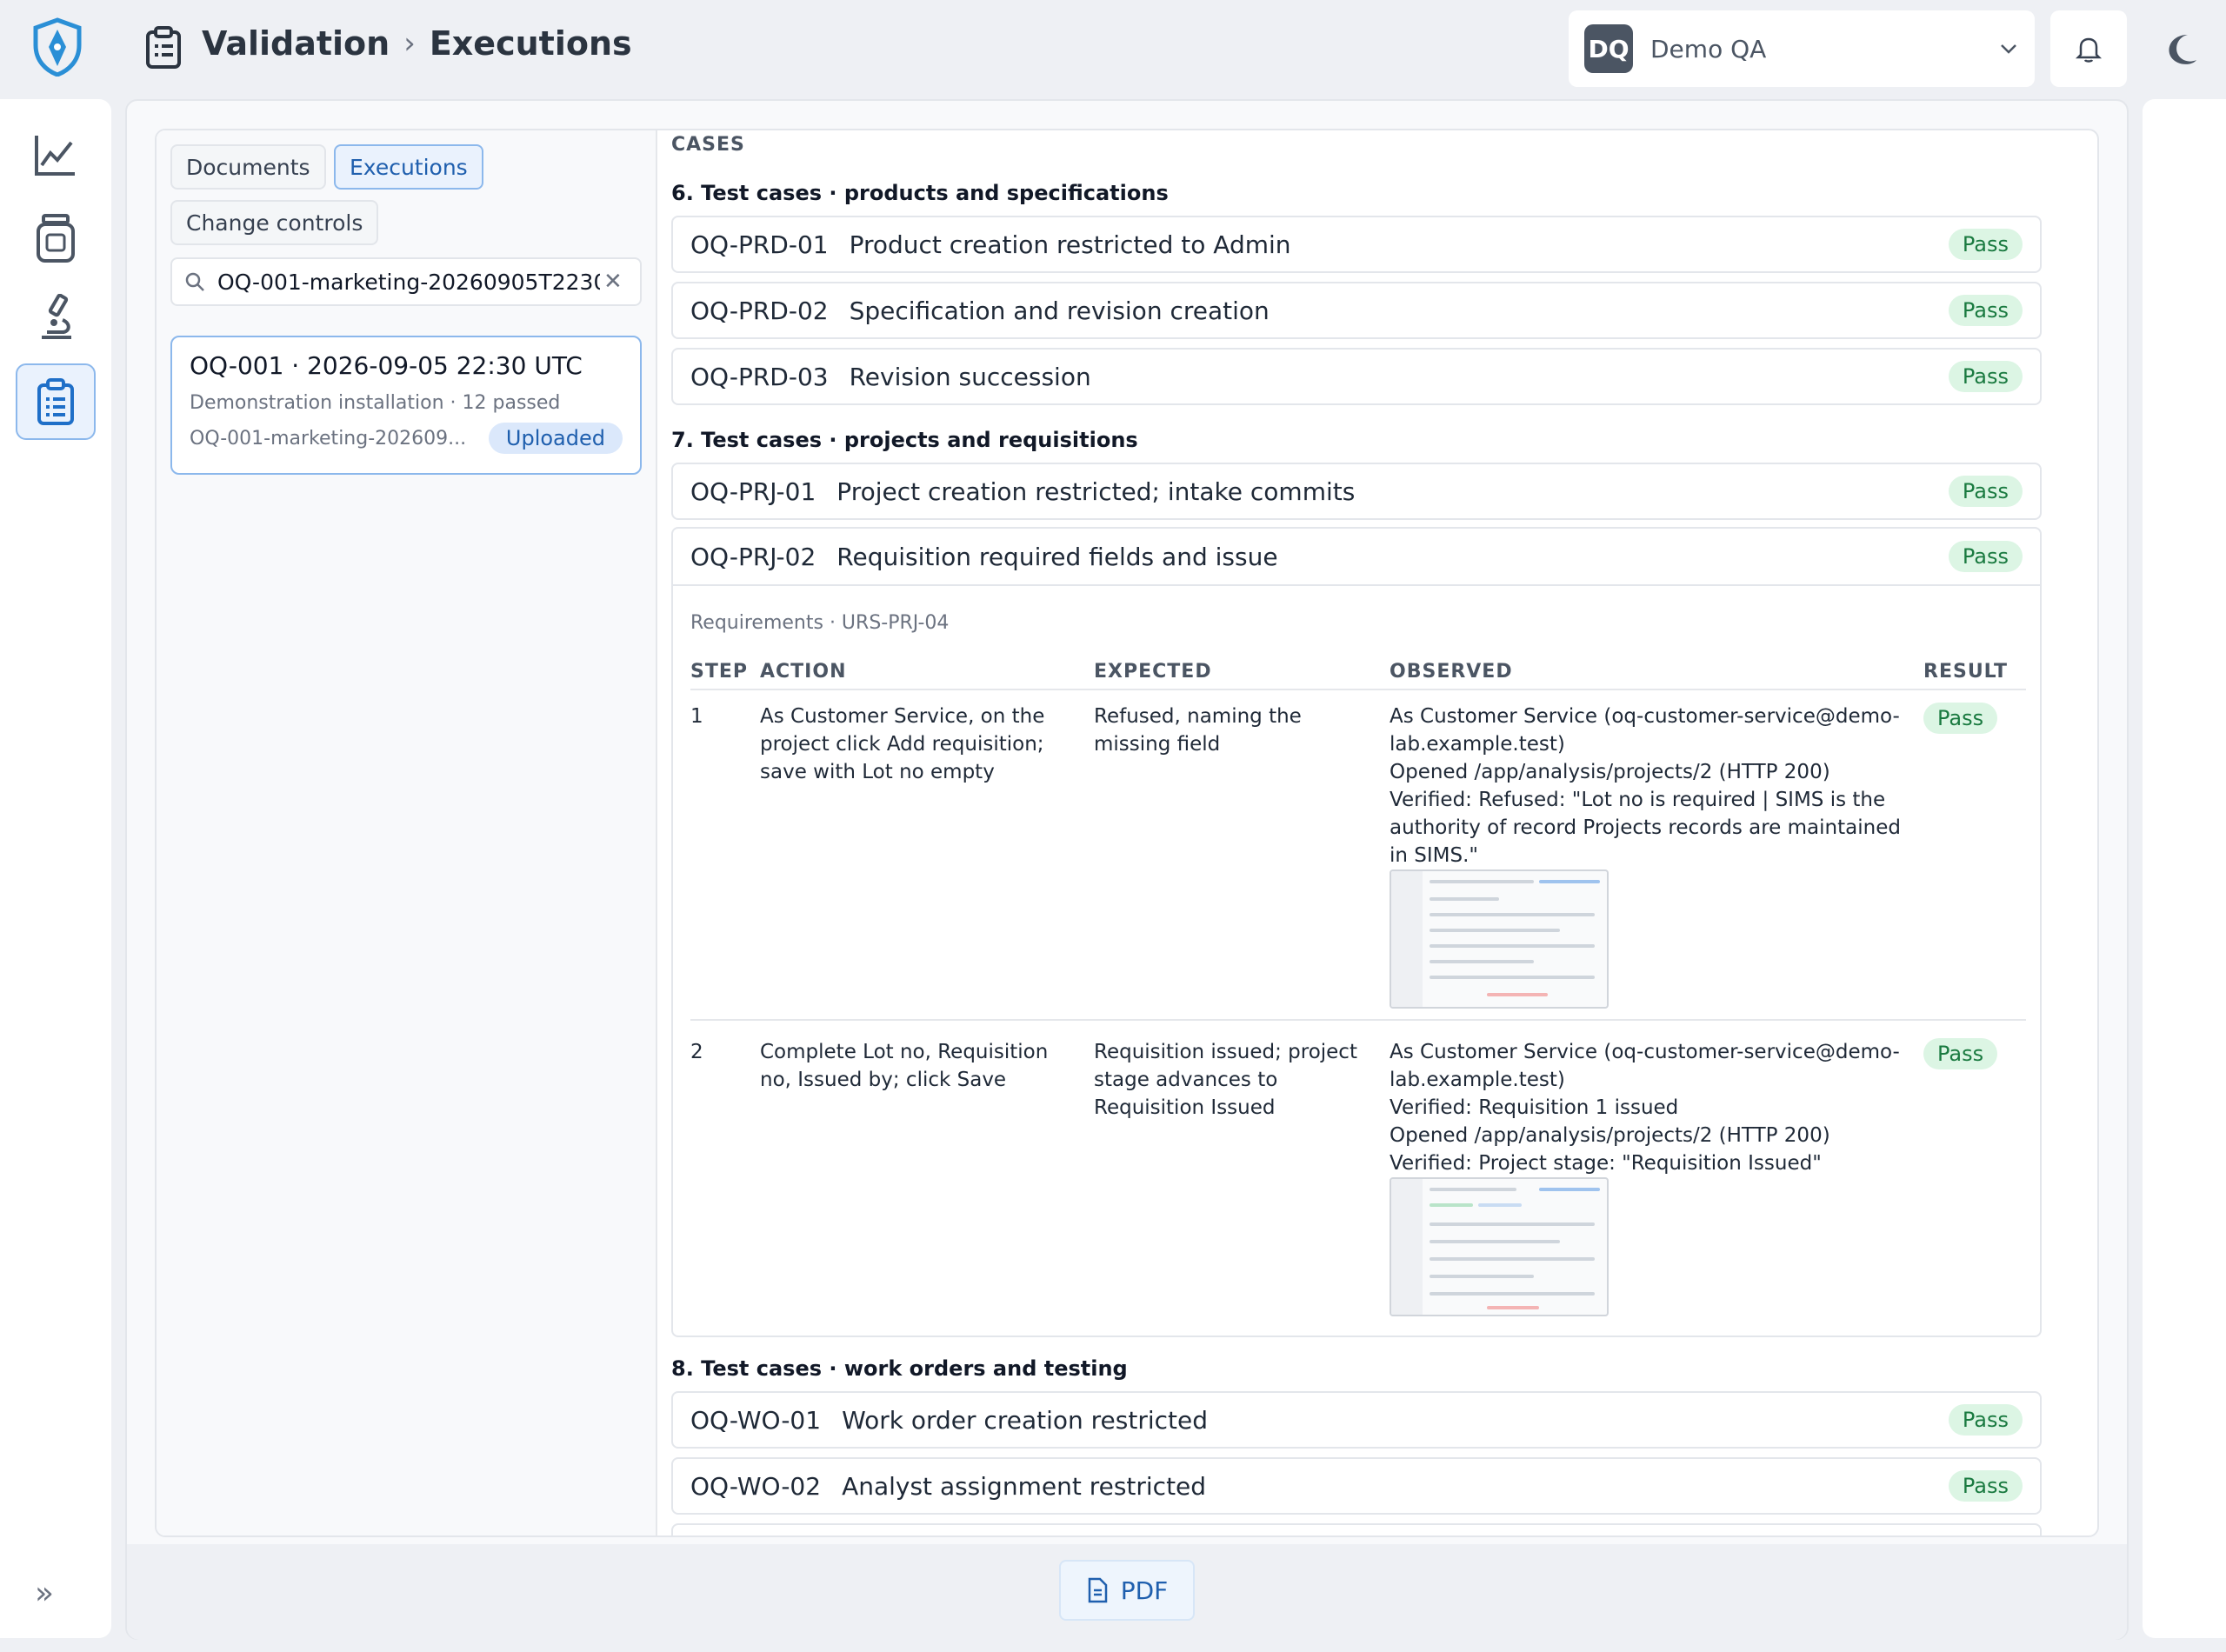  Describe the element at coordinates (1059, 310) in the screenshot. I see `case-name: Specification and revision creation` at that location.